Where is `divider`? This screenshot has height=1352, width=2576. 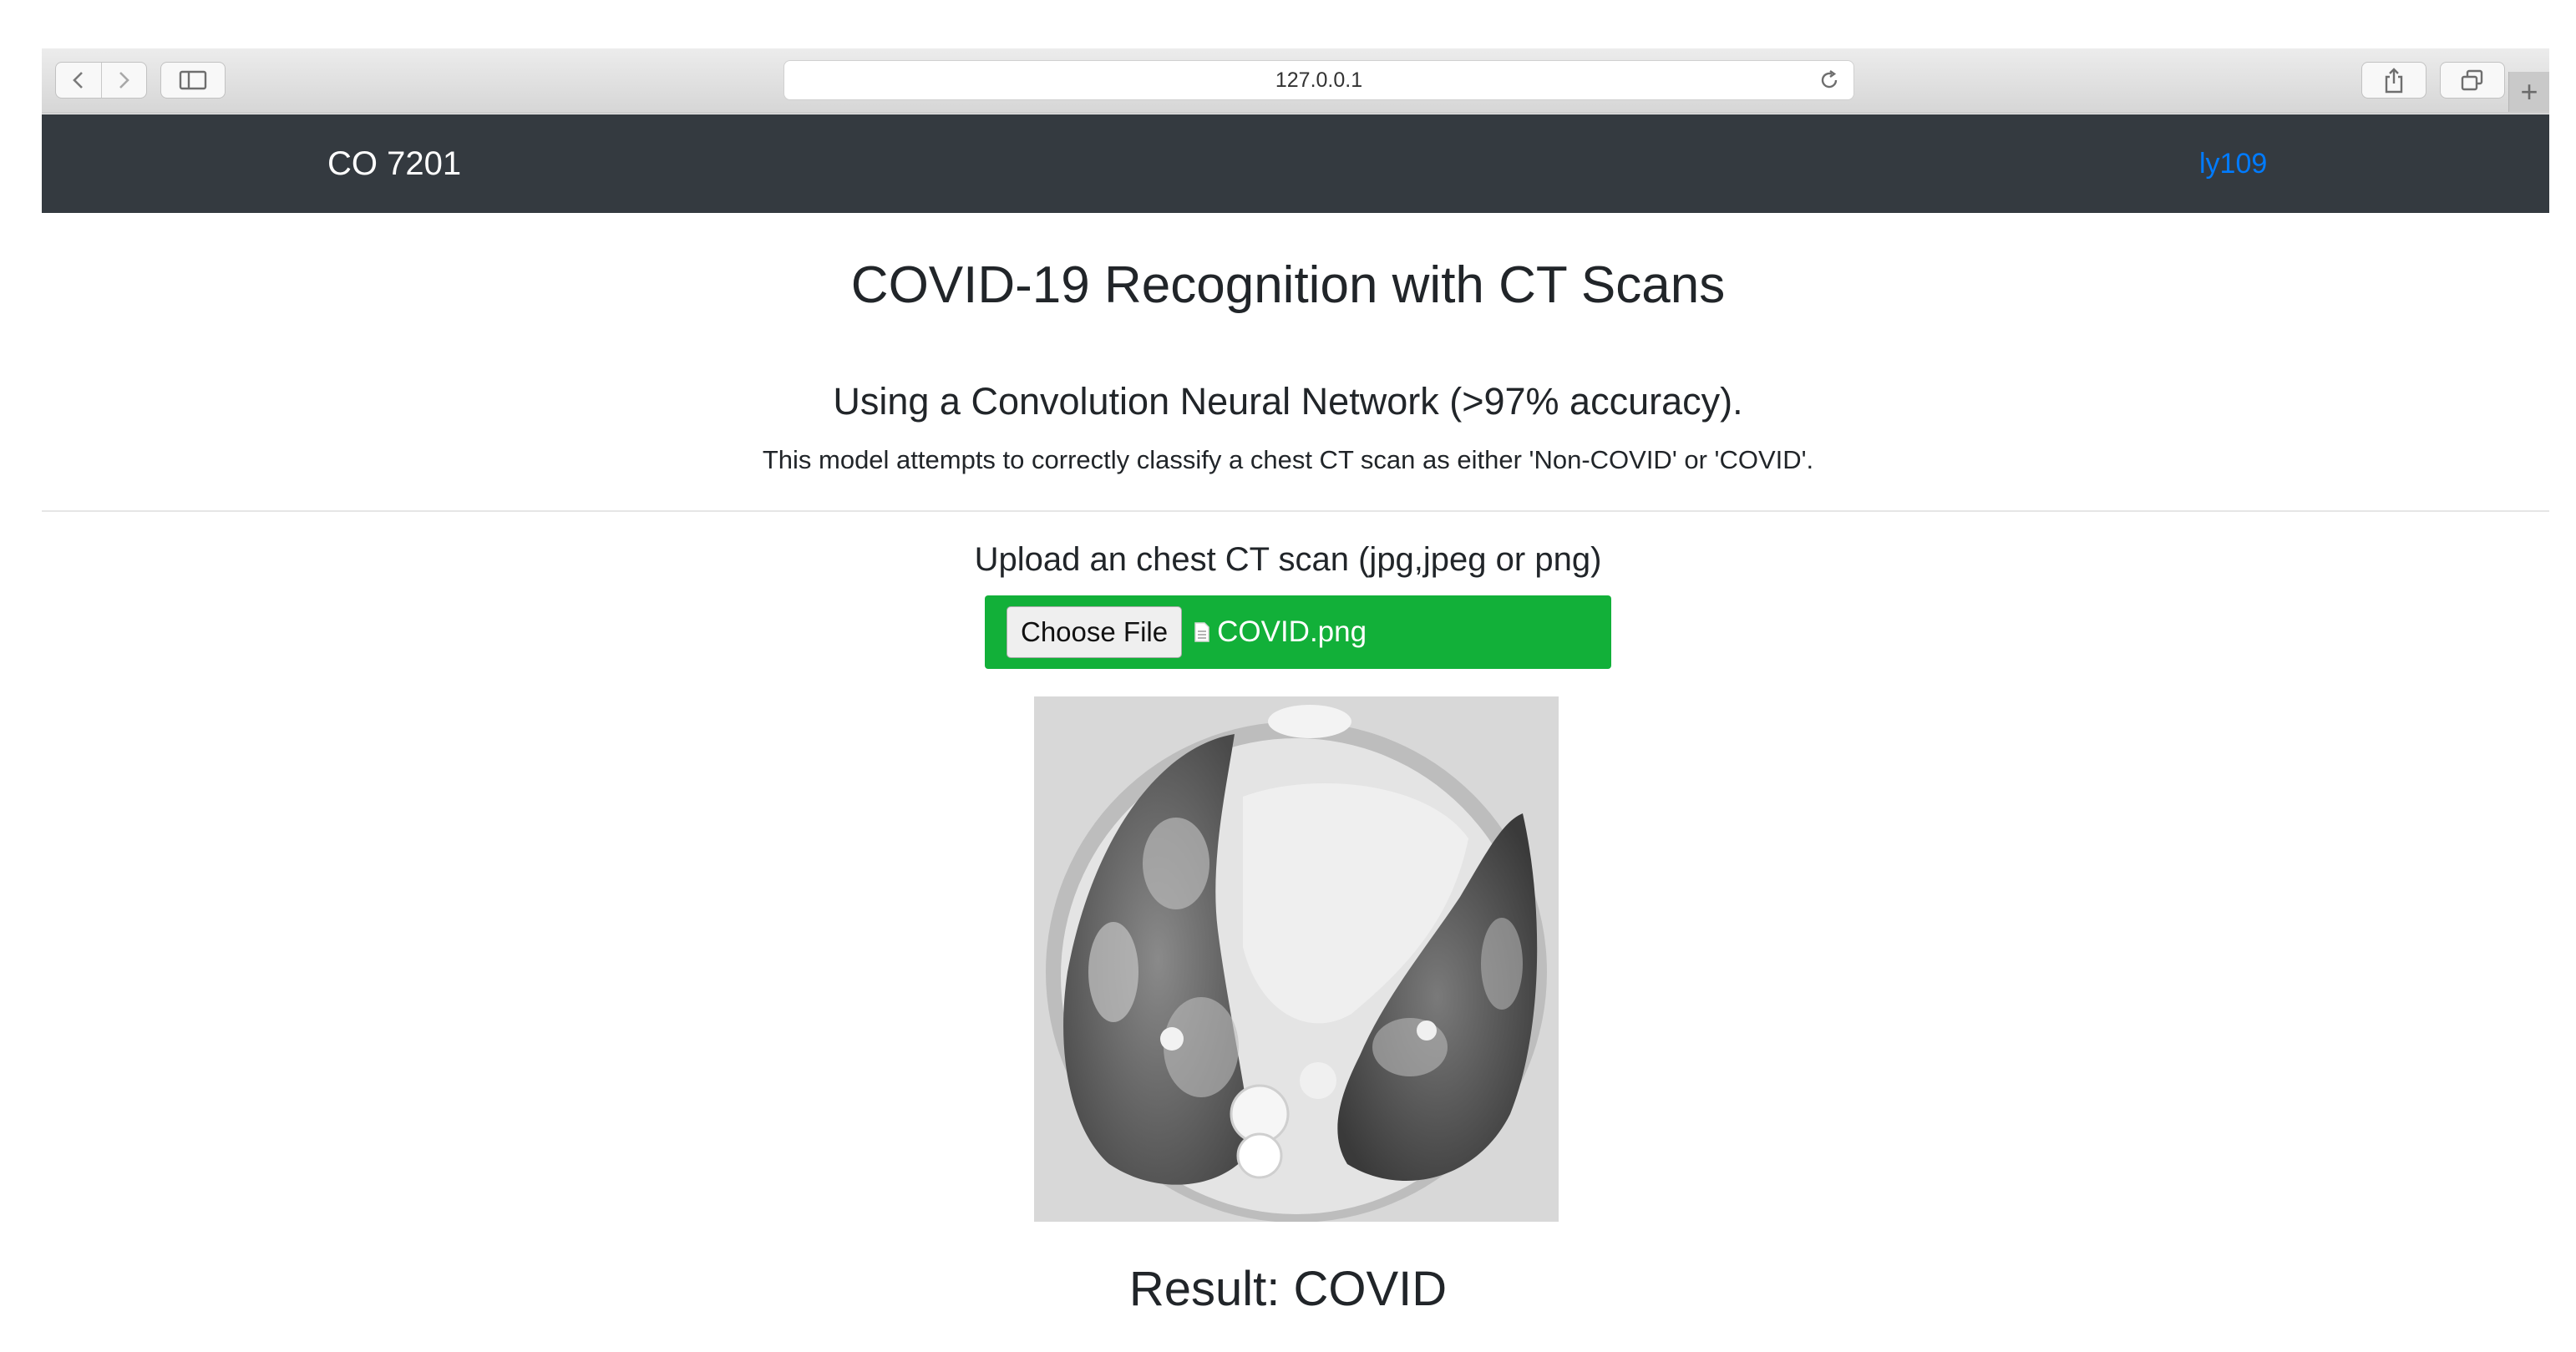 divider is located at coordinates (1295, 511).